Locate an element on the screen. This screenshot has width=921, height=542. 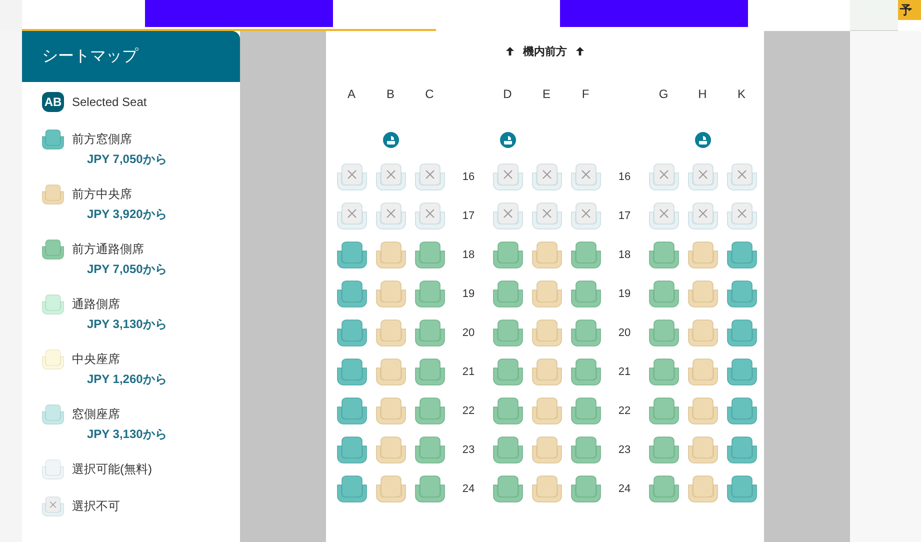
legend-label: 中央座席 is located at coordinates (96, 359).